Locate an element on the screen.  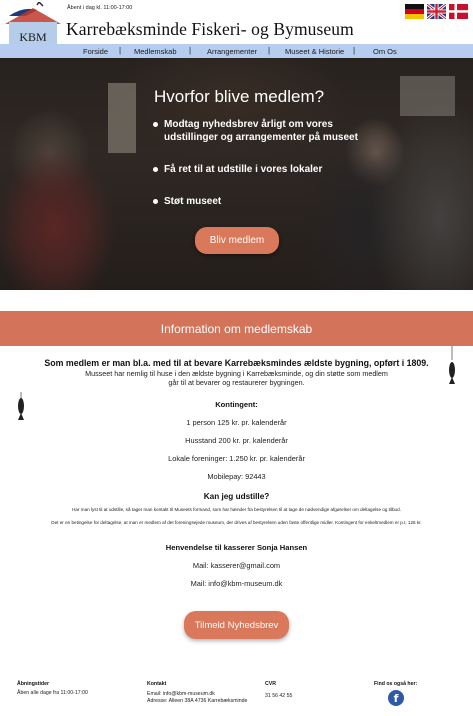
site-title: Karrebæksminde Fiskeri- og Bymuseum is located at coordinates (210, 29).